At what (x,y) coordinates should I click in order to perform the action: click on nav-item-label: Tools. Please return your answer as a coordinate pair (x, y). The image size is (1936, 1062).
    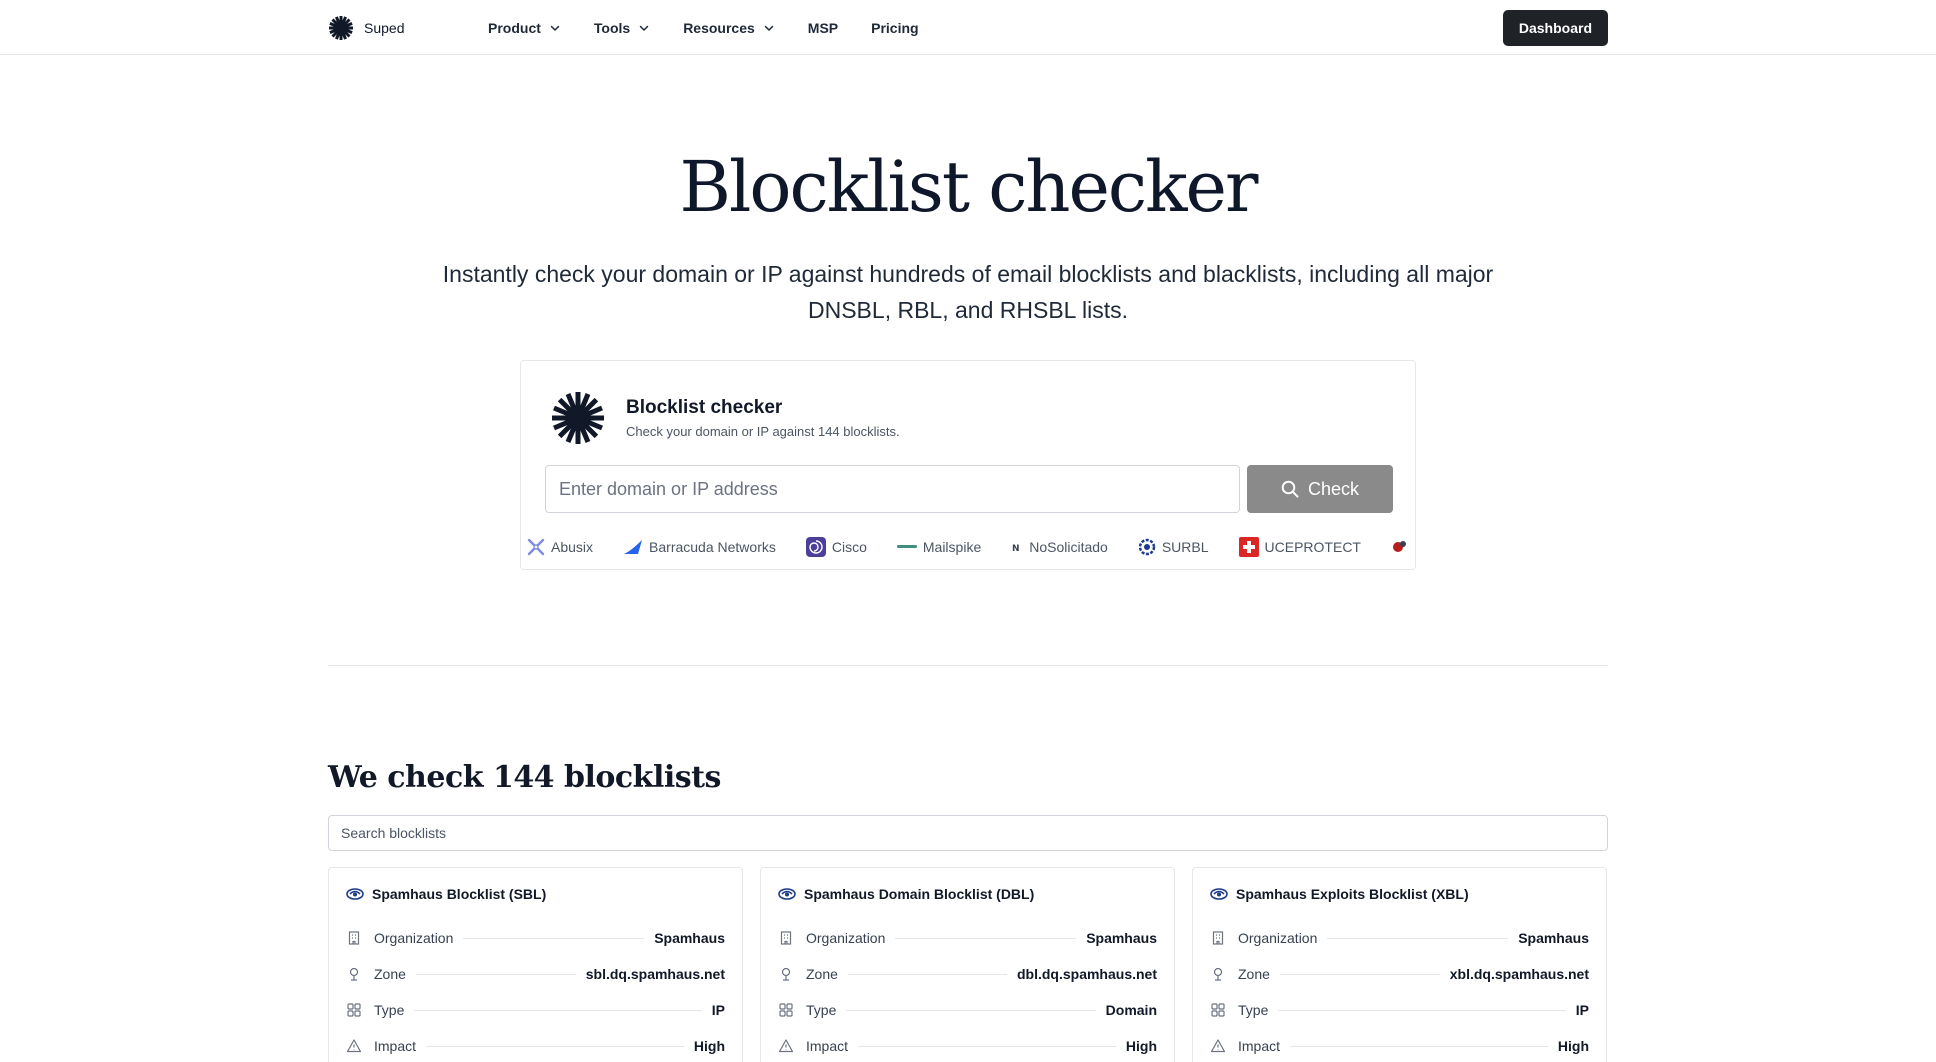
    Looking at the image, I should click on (612, 27).